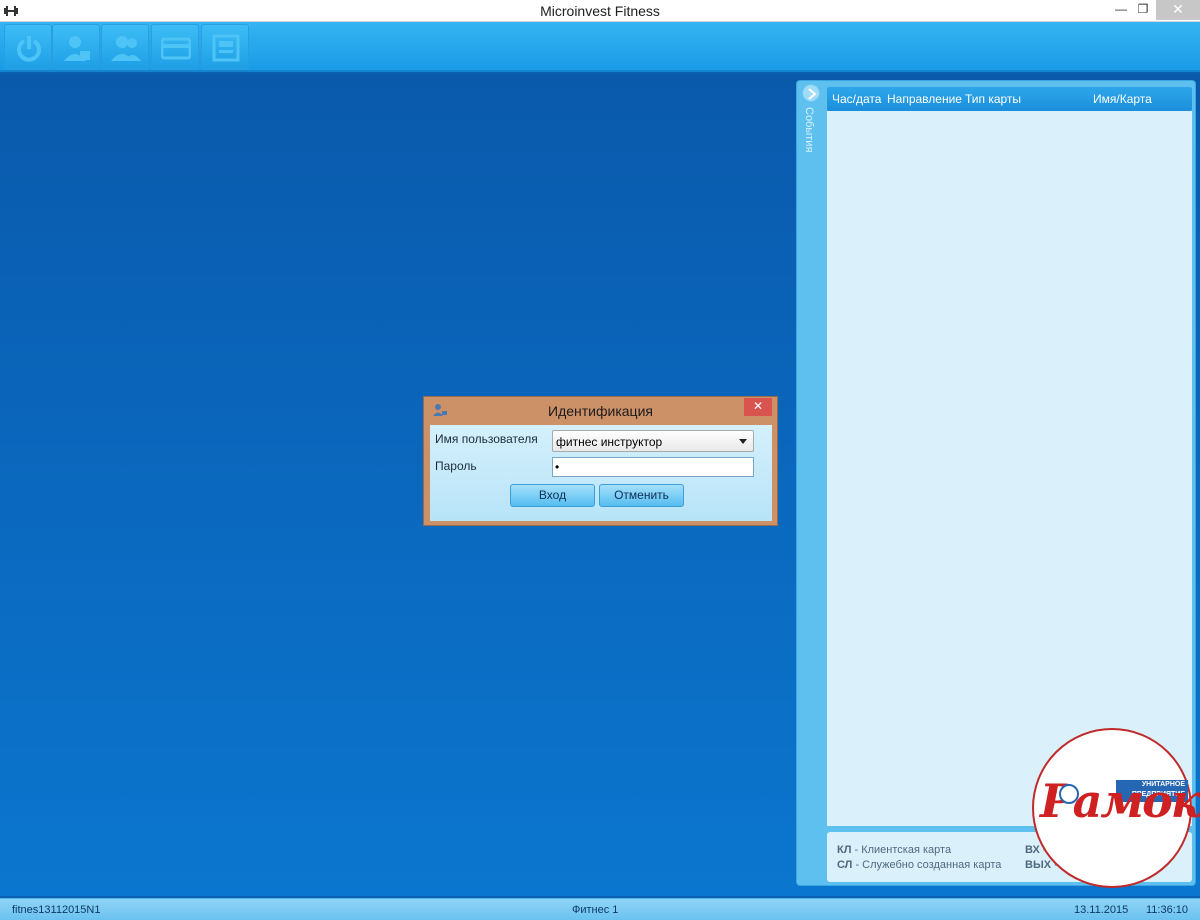 The height and width of the screenshot is (920, 1200). Describe the element at coordinates (600, 411) in the screenshot. I see `dialog-title: Идентификация` at that location.